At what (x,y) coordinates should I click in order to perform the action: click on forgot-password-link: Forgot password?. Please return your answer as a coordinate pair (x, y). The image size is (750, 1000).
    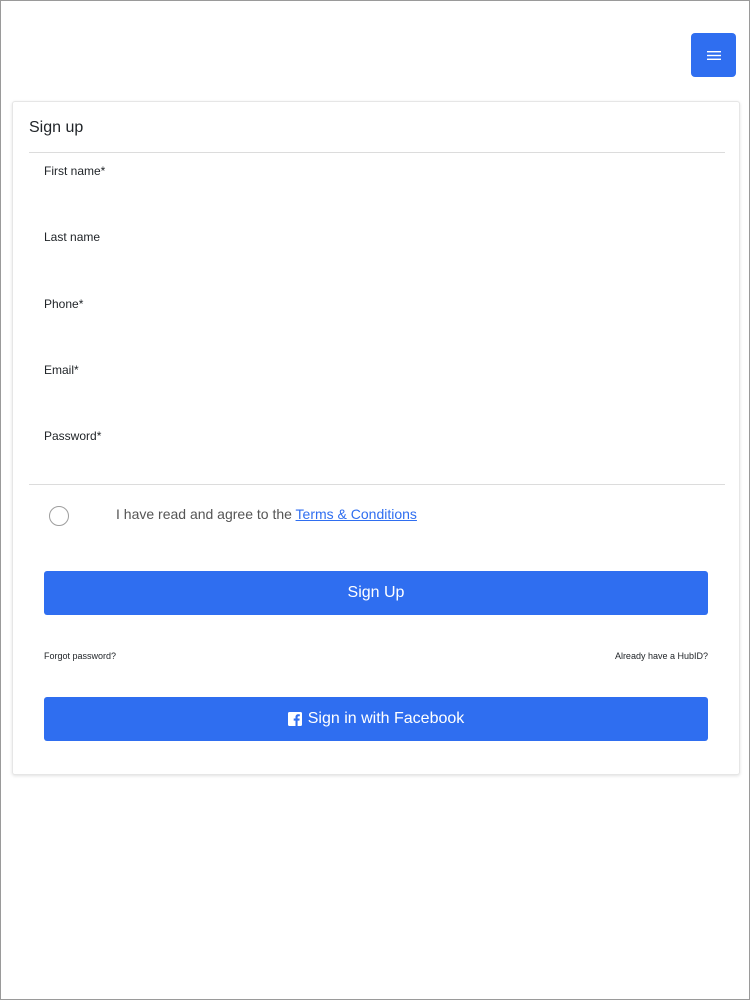
    Looking at the image, I should click on (80, 656).